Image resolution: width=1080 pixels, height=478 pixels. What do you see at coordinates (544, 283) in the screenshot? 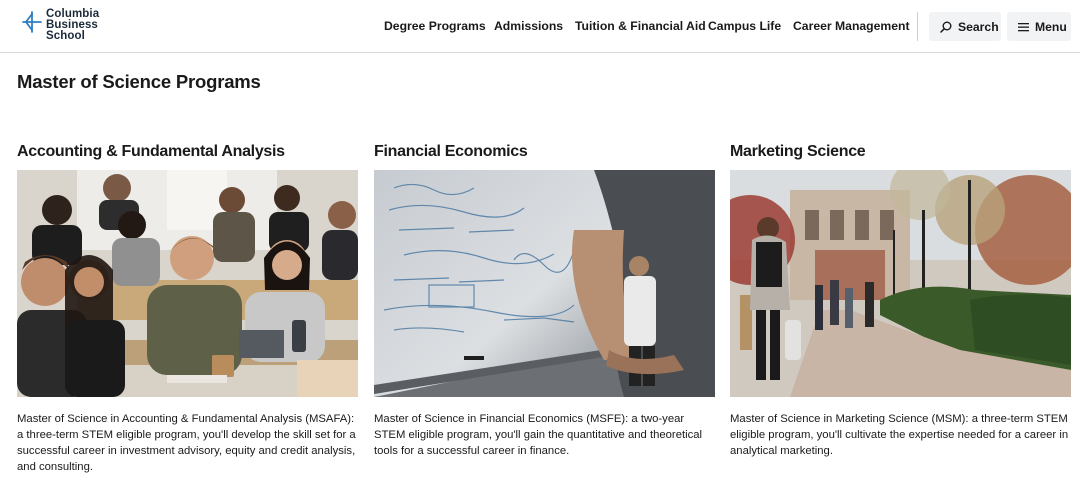
I see `whiteboard-photo` at bounding box center [544, 283].